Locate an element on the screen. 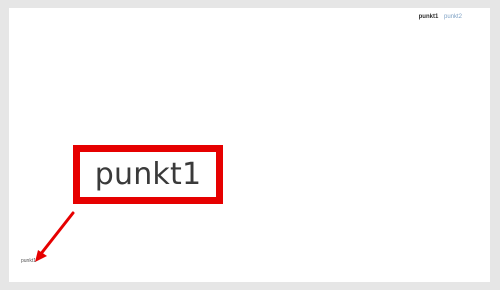  tab-punkt1: punkt1 is located at coordinates (429, 17).